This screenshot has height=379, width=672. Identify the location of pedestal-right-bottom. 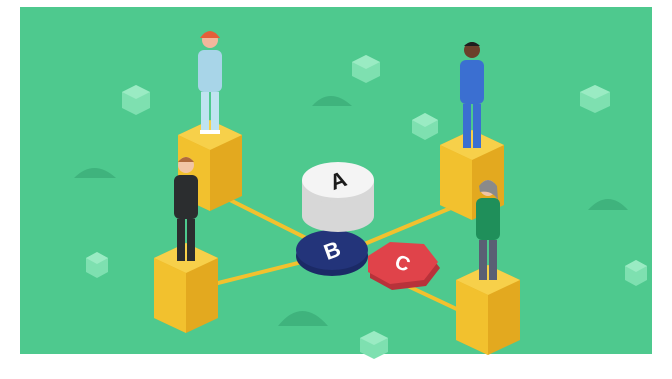
(488, 310).